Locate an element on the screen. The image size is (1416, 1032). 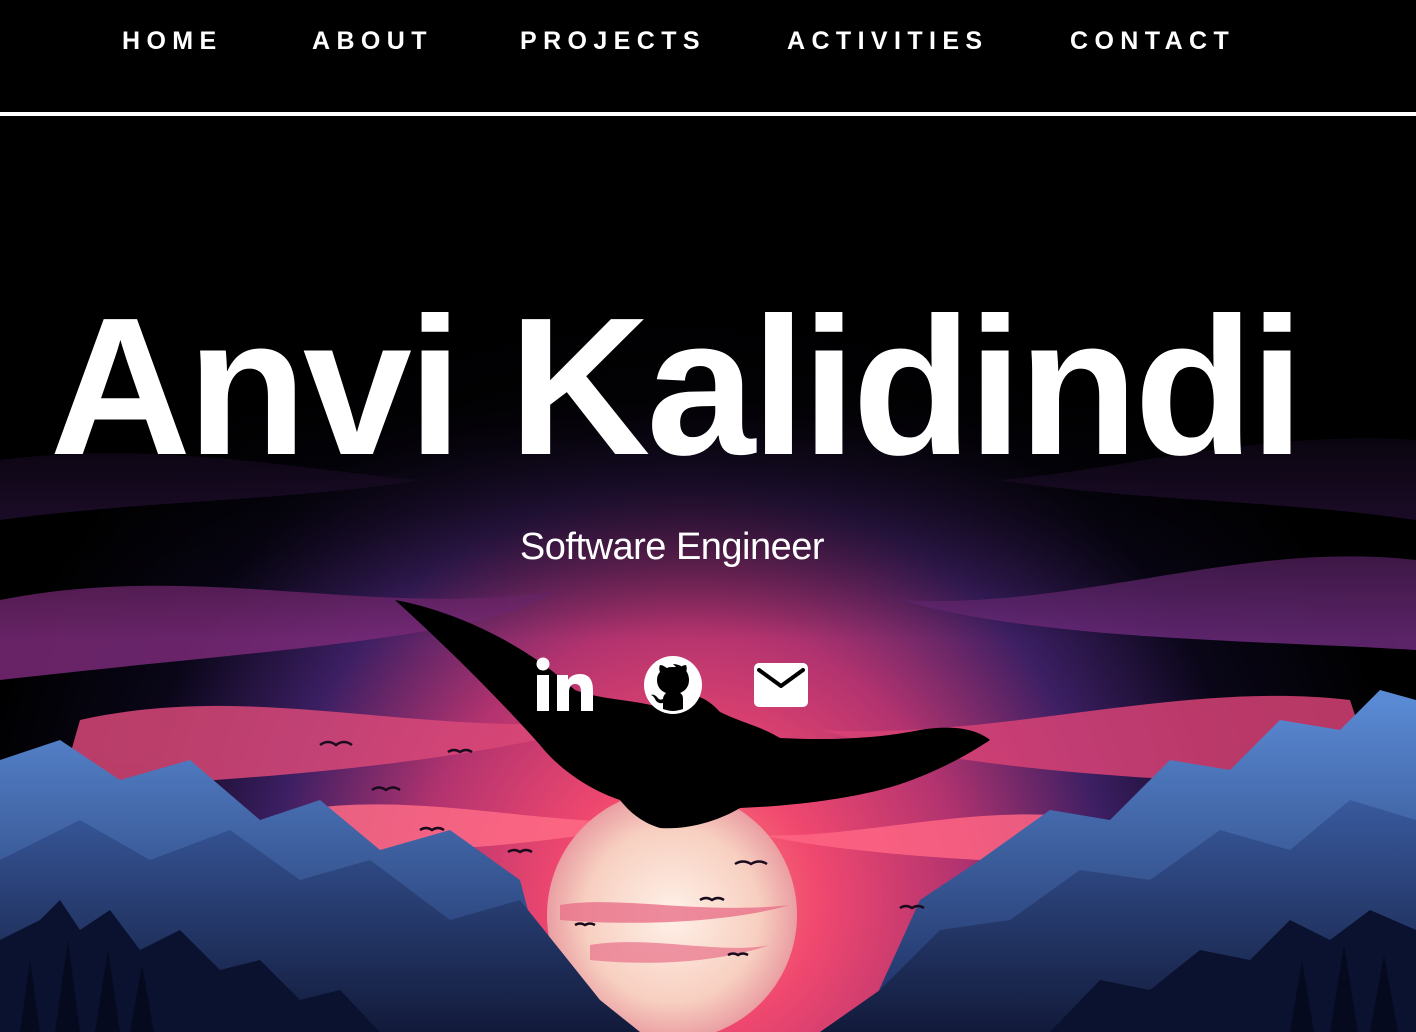
nav-item-contact: CONTACT is located at coordinates (1152, 41).